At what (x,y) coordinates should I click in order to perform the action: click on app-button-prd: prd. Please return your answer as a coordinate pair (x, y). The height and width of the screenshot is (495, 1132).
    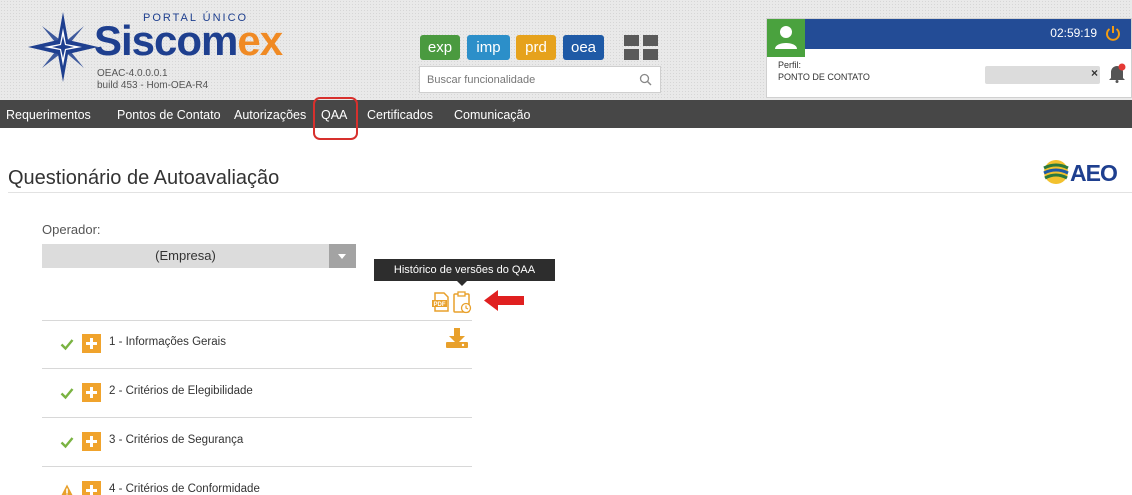
    Looking at the image, I should click on (536, 47).